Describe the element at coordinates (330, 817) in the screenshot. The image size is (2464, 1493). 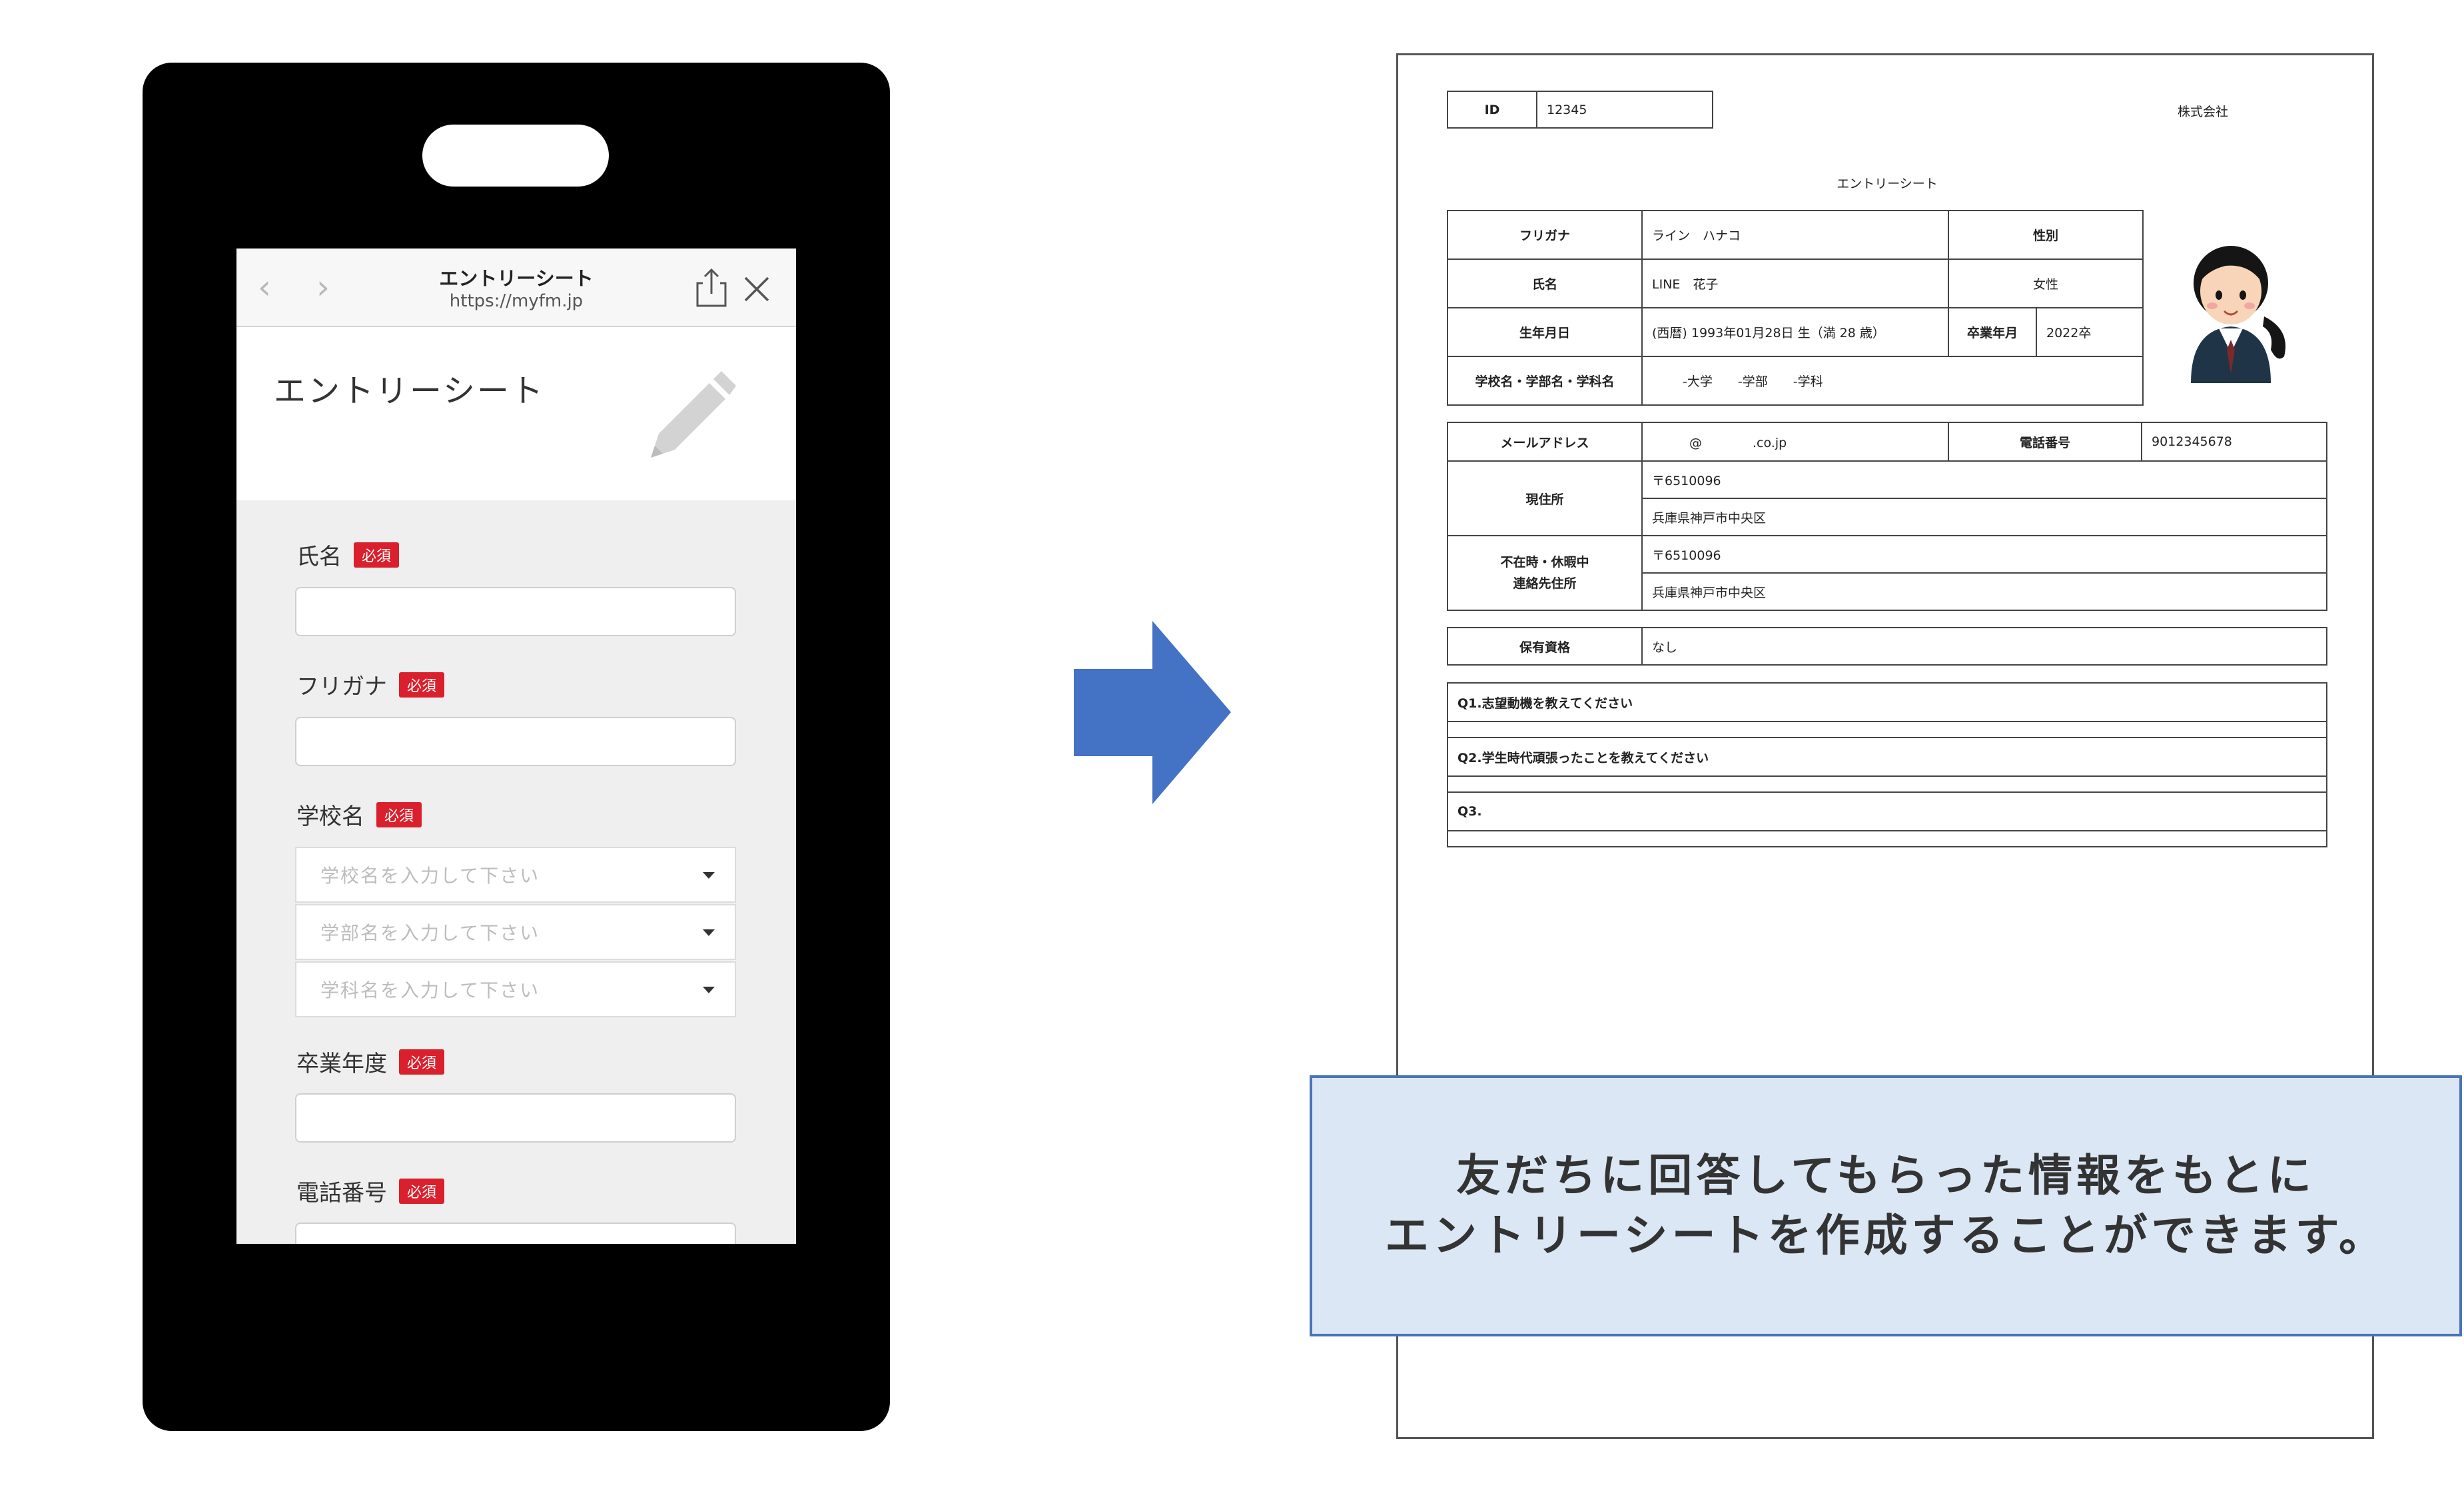
I see `field-label-text: 学校名` at that location.